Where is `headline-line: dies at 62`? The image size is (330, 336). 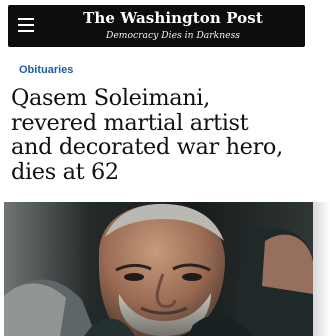 headline-line: dies at 62 is located at coordinates (65, 171).